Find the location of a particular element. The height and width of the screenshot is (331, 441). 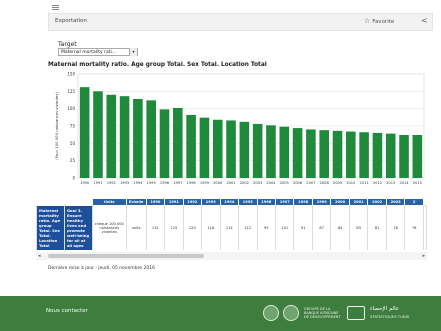

x-tick-label: 1997 is located at coordinates (177, 183).